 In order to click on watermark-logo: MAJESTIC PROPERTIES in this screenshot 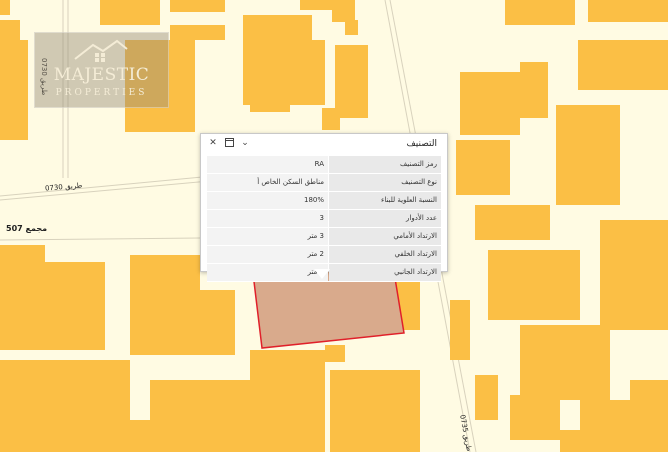, I will do `click(101, 70)`.